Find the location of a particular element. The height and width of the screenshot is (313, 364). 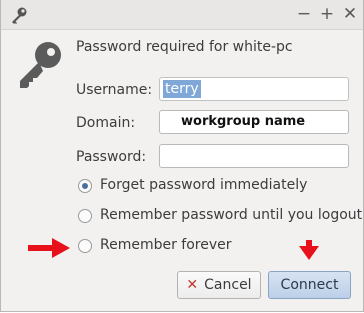

domain-label: Domain: is located at coordinates (106, 123).